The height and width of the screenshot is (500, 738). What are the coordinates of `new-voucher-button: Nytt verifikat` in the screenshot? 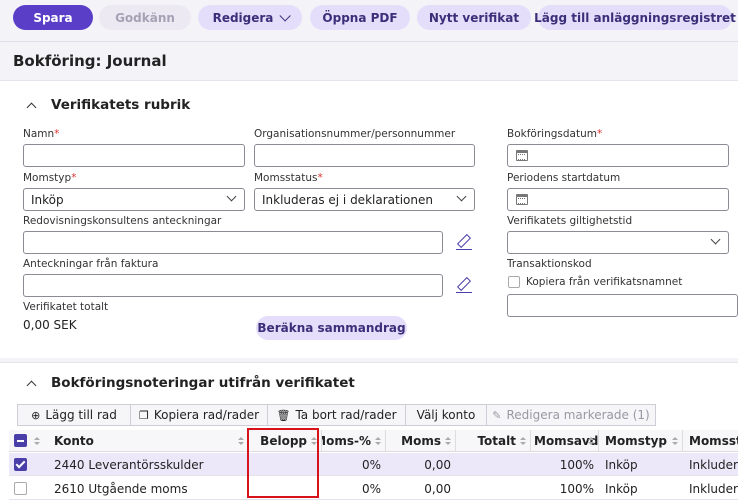 It's located at (474, 17).